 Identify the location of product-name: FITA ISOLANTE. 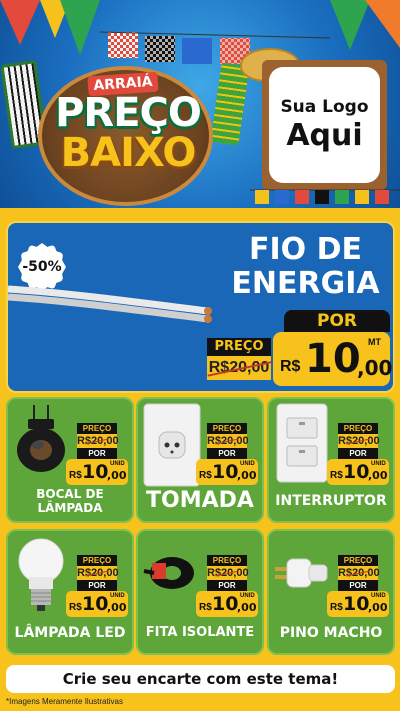
(200, 632).